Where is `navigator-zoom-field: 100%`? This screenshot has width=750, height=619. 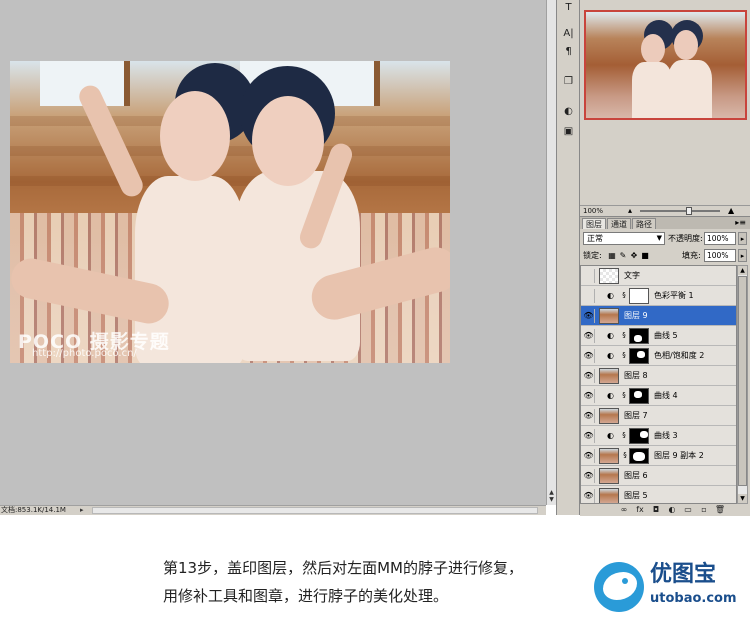 navigator-zoom-field: 100% is located at coordinates (593, 211).